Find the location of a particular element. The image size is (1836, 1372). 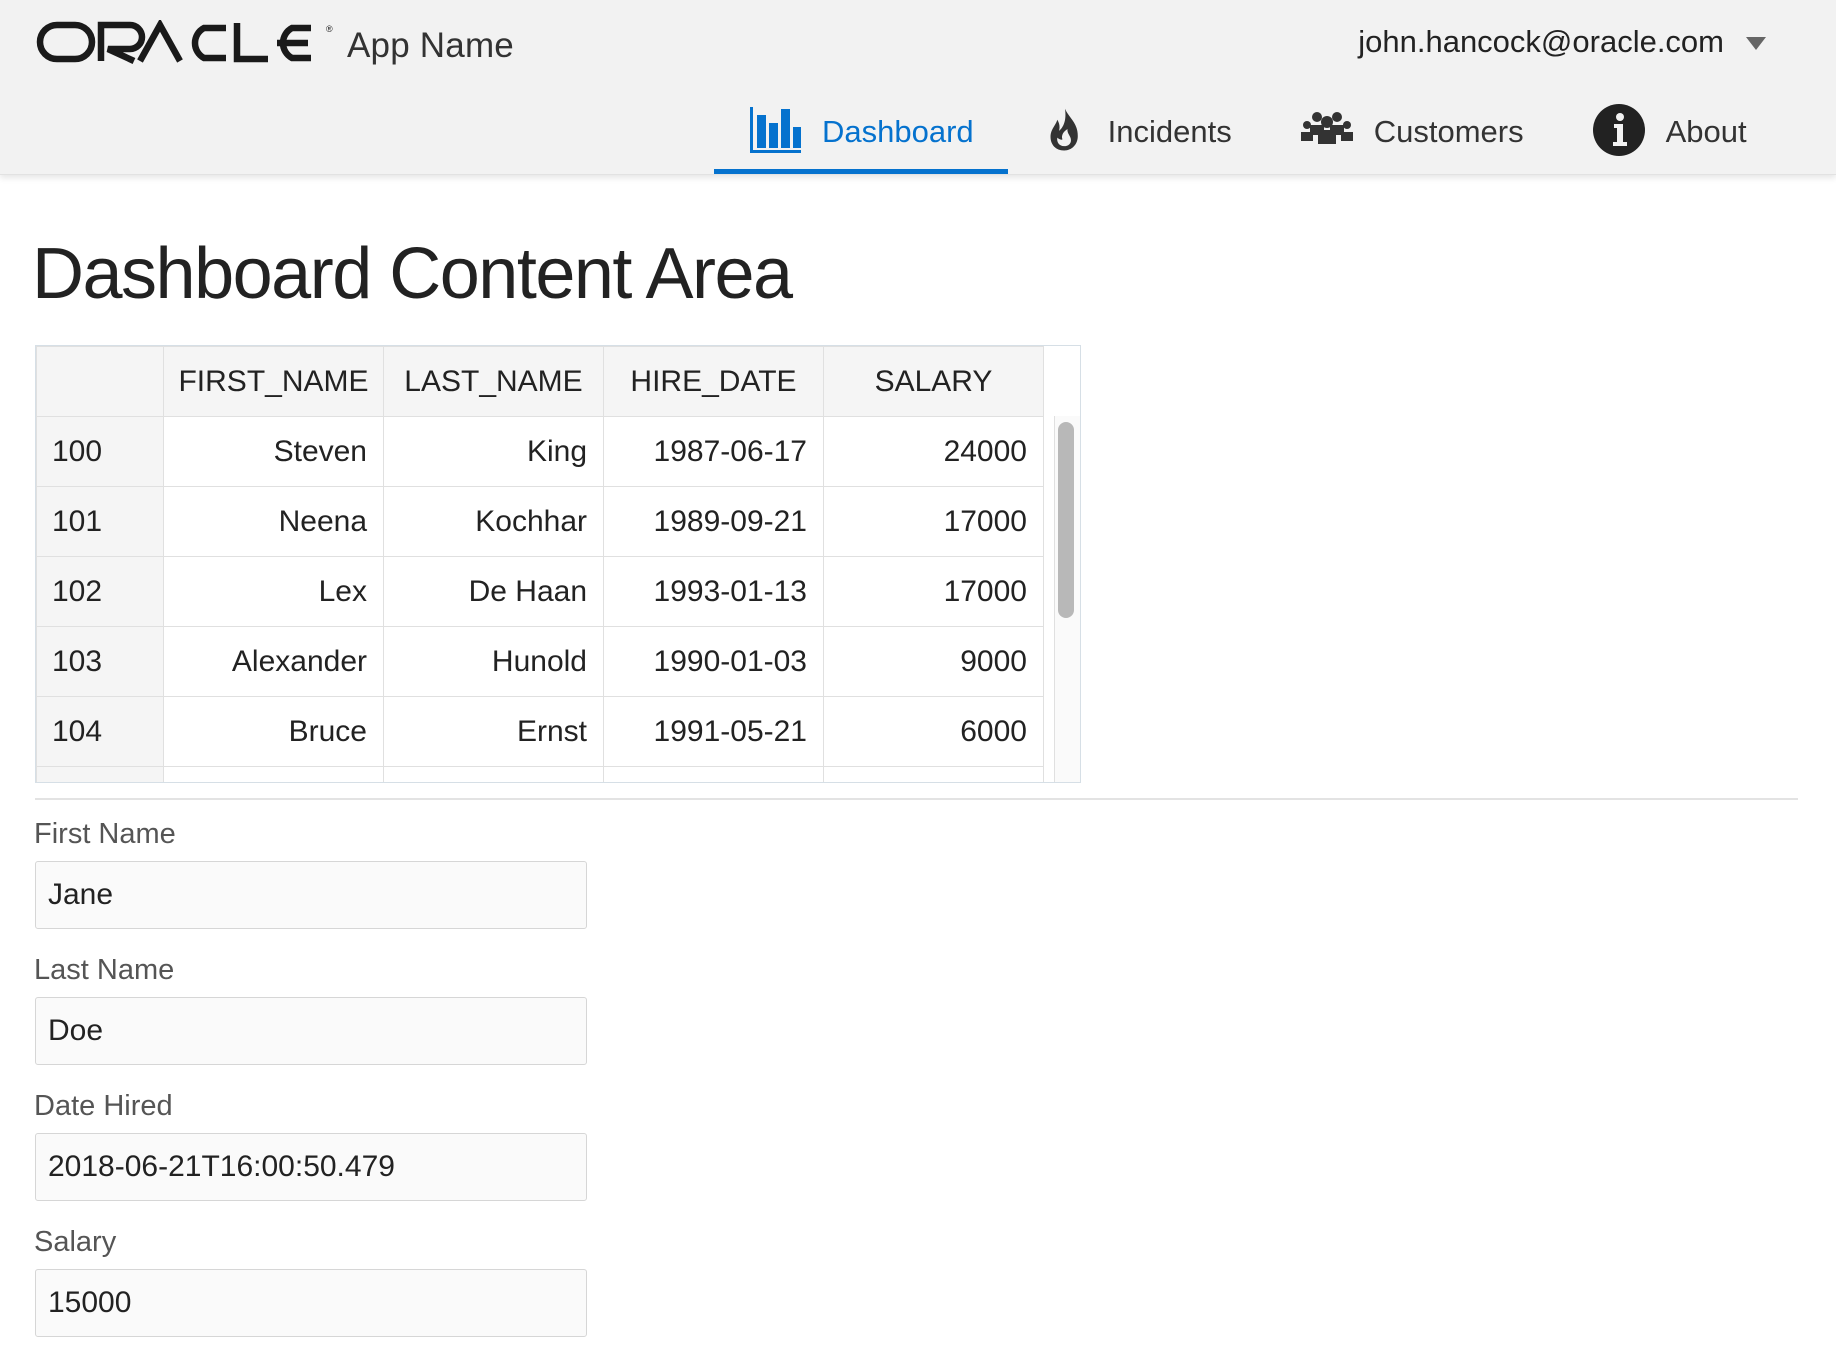

row-header: 101 is located at coordinates (100, 521).